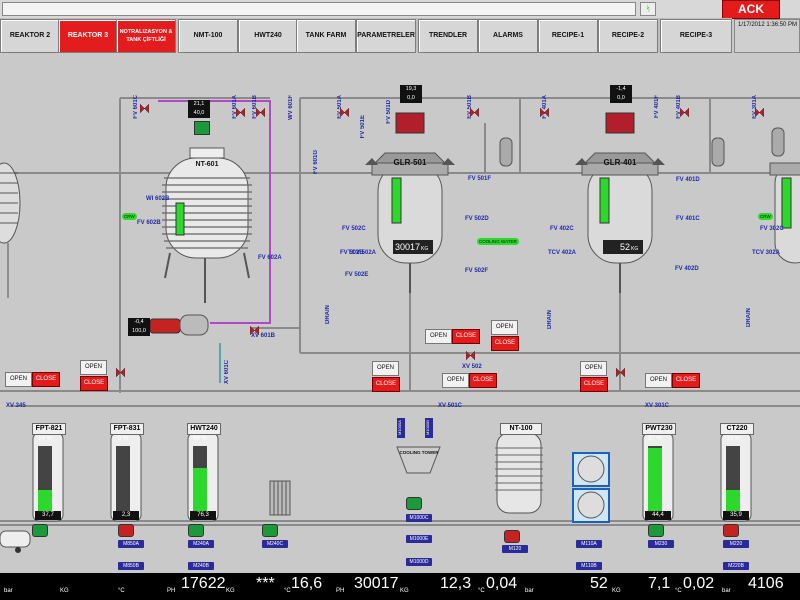  Describe the element at coordinates (208, 36) in the screenshot. I see `tab-nmt-100: NMT-100` at that location.